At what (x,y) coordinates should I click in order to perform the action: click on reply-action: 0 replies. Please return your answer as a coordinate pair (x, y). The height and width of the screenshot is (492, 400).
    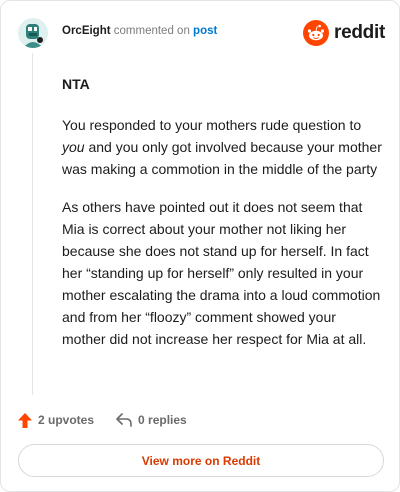
    Looking at the image, I should click on (151, 420).